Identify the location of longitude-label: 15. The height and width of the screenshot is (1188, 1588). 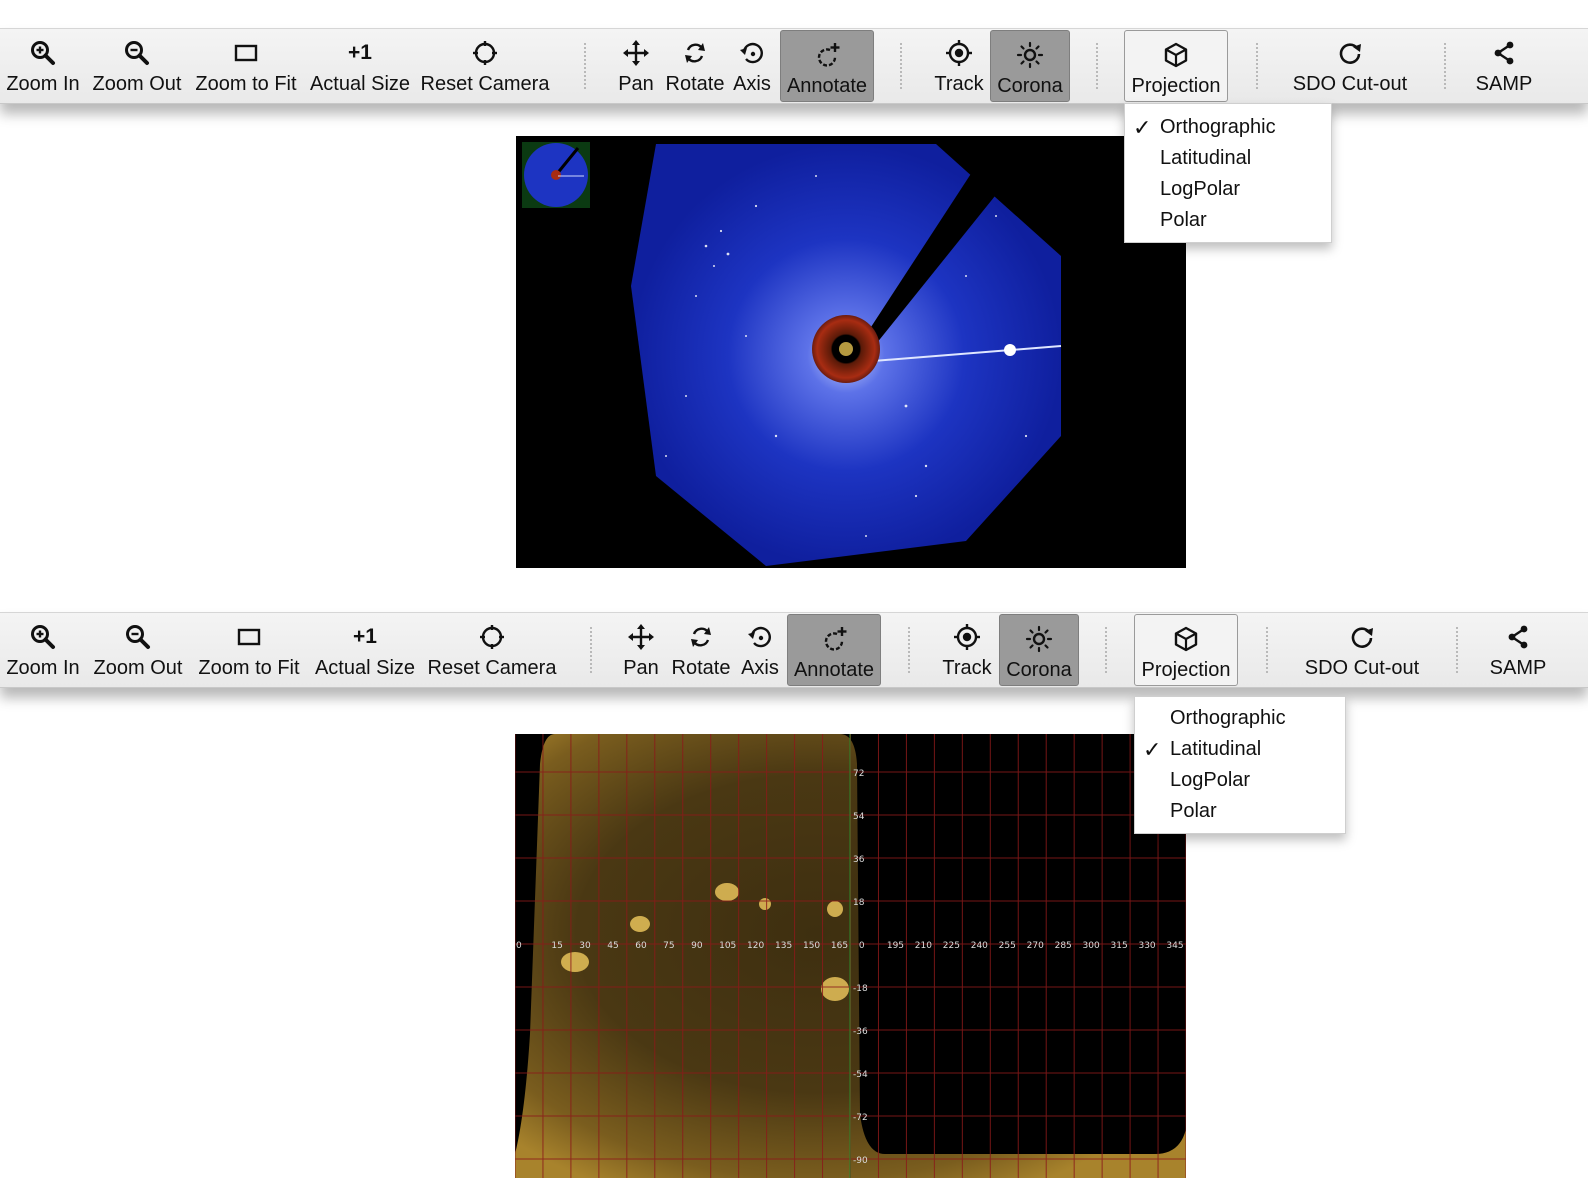
(556, 946).